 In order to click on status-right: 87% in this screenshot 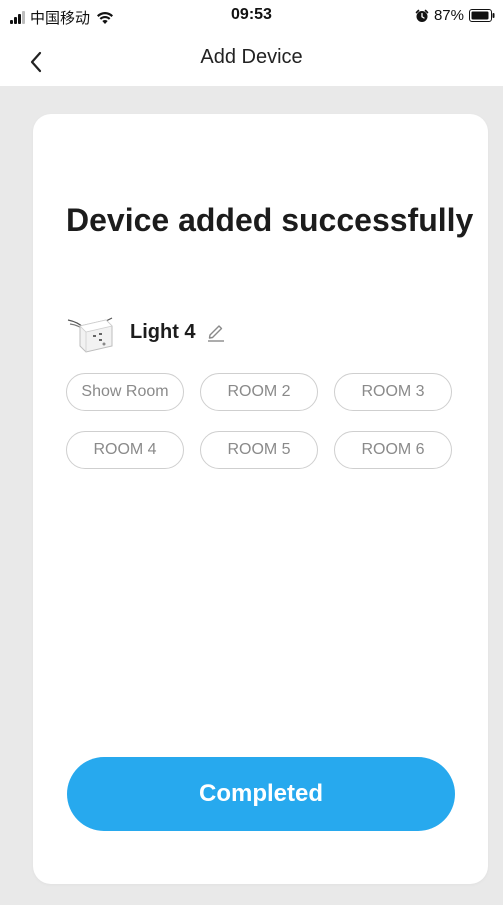, I will do `click(455, 15)`.